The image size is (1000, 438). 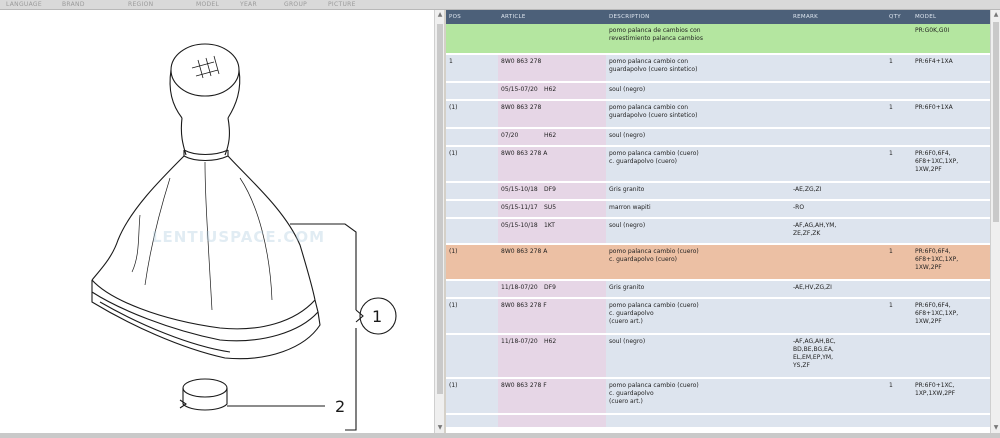 I want to click on filter-brand: BRAND, so click(x=73, y=4).